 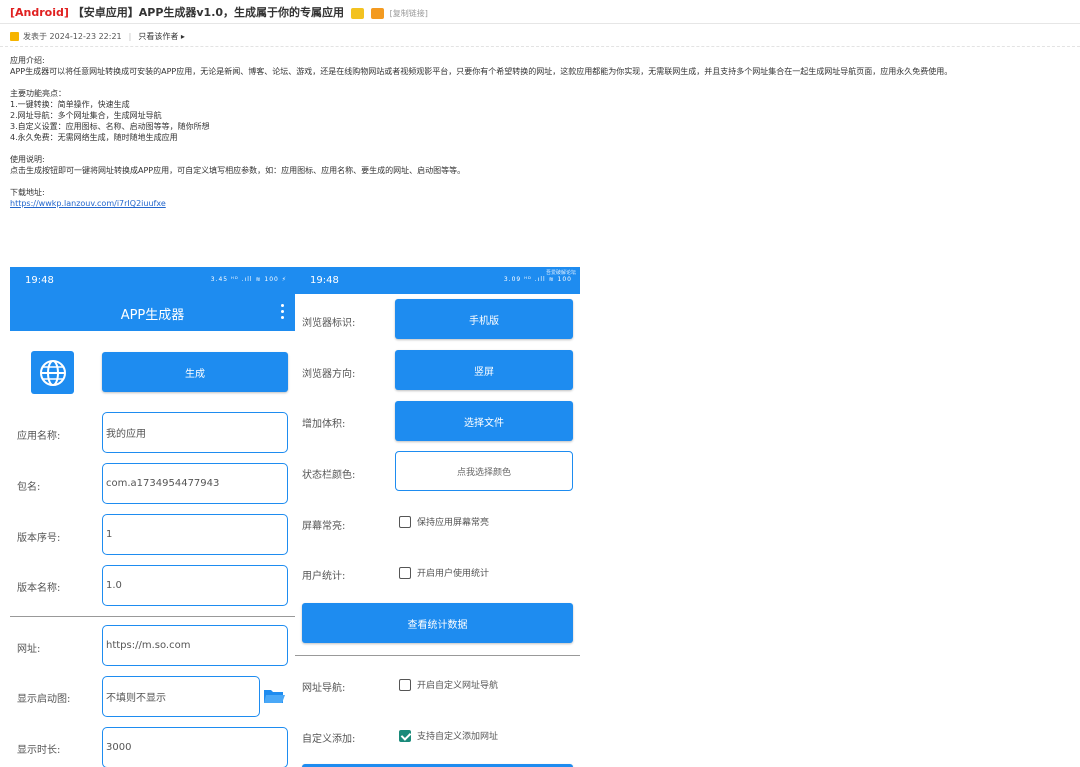 I want to click on field-label: 显示启动图:, so click(x=44, y=699).